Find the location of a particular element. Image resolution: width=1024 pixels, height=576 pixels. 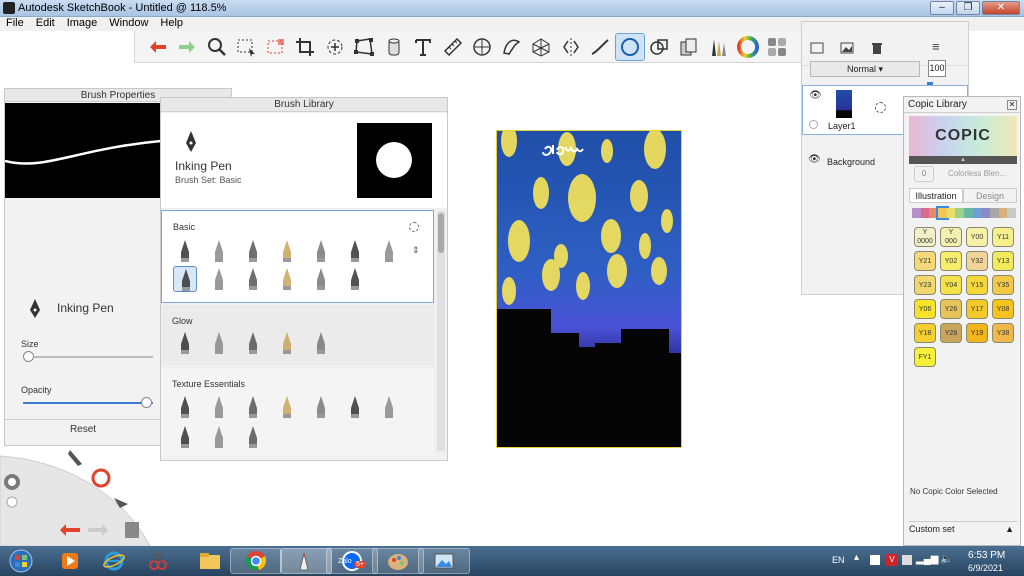

add-layer-icon is located at coordinates (817, 48).